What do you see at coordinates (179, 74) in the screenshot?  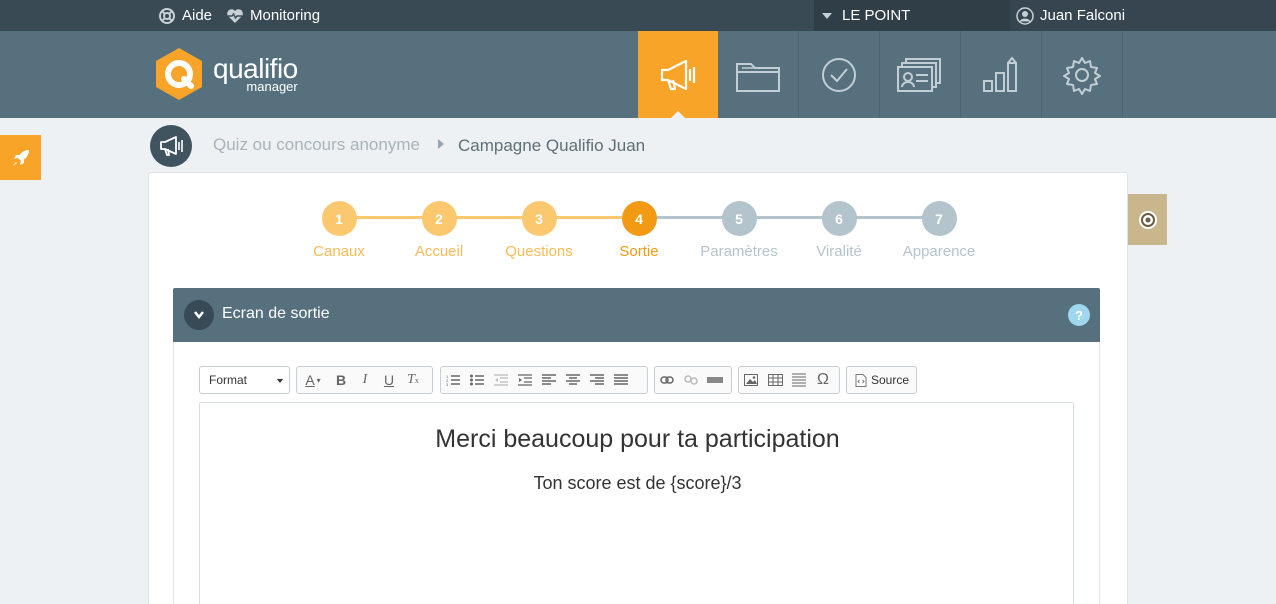 I see `logo-hexagon-icon` at bounding box center [179, 74].